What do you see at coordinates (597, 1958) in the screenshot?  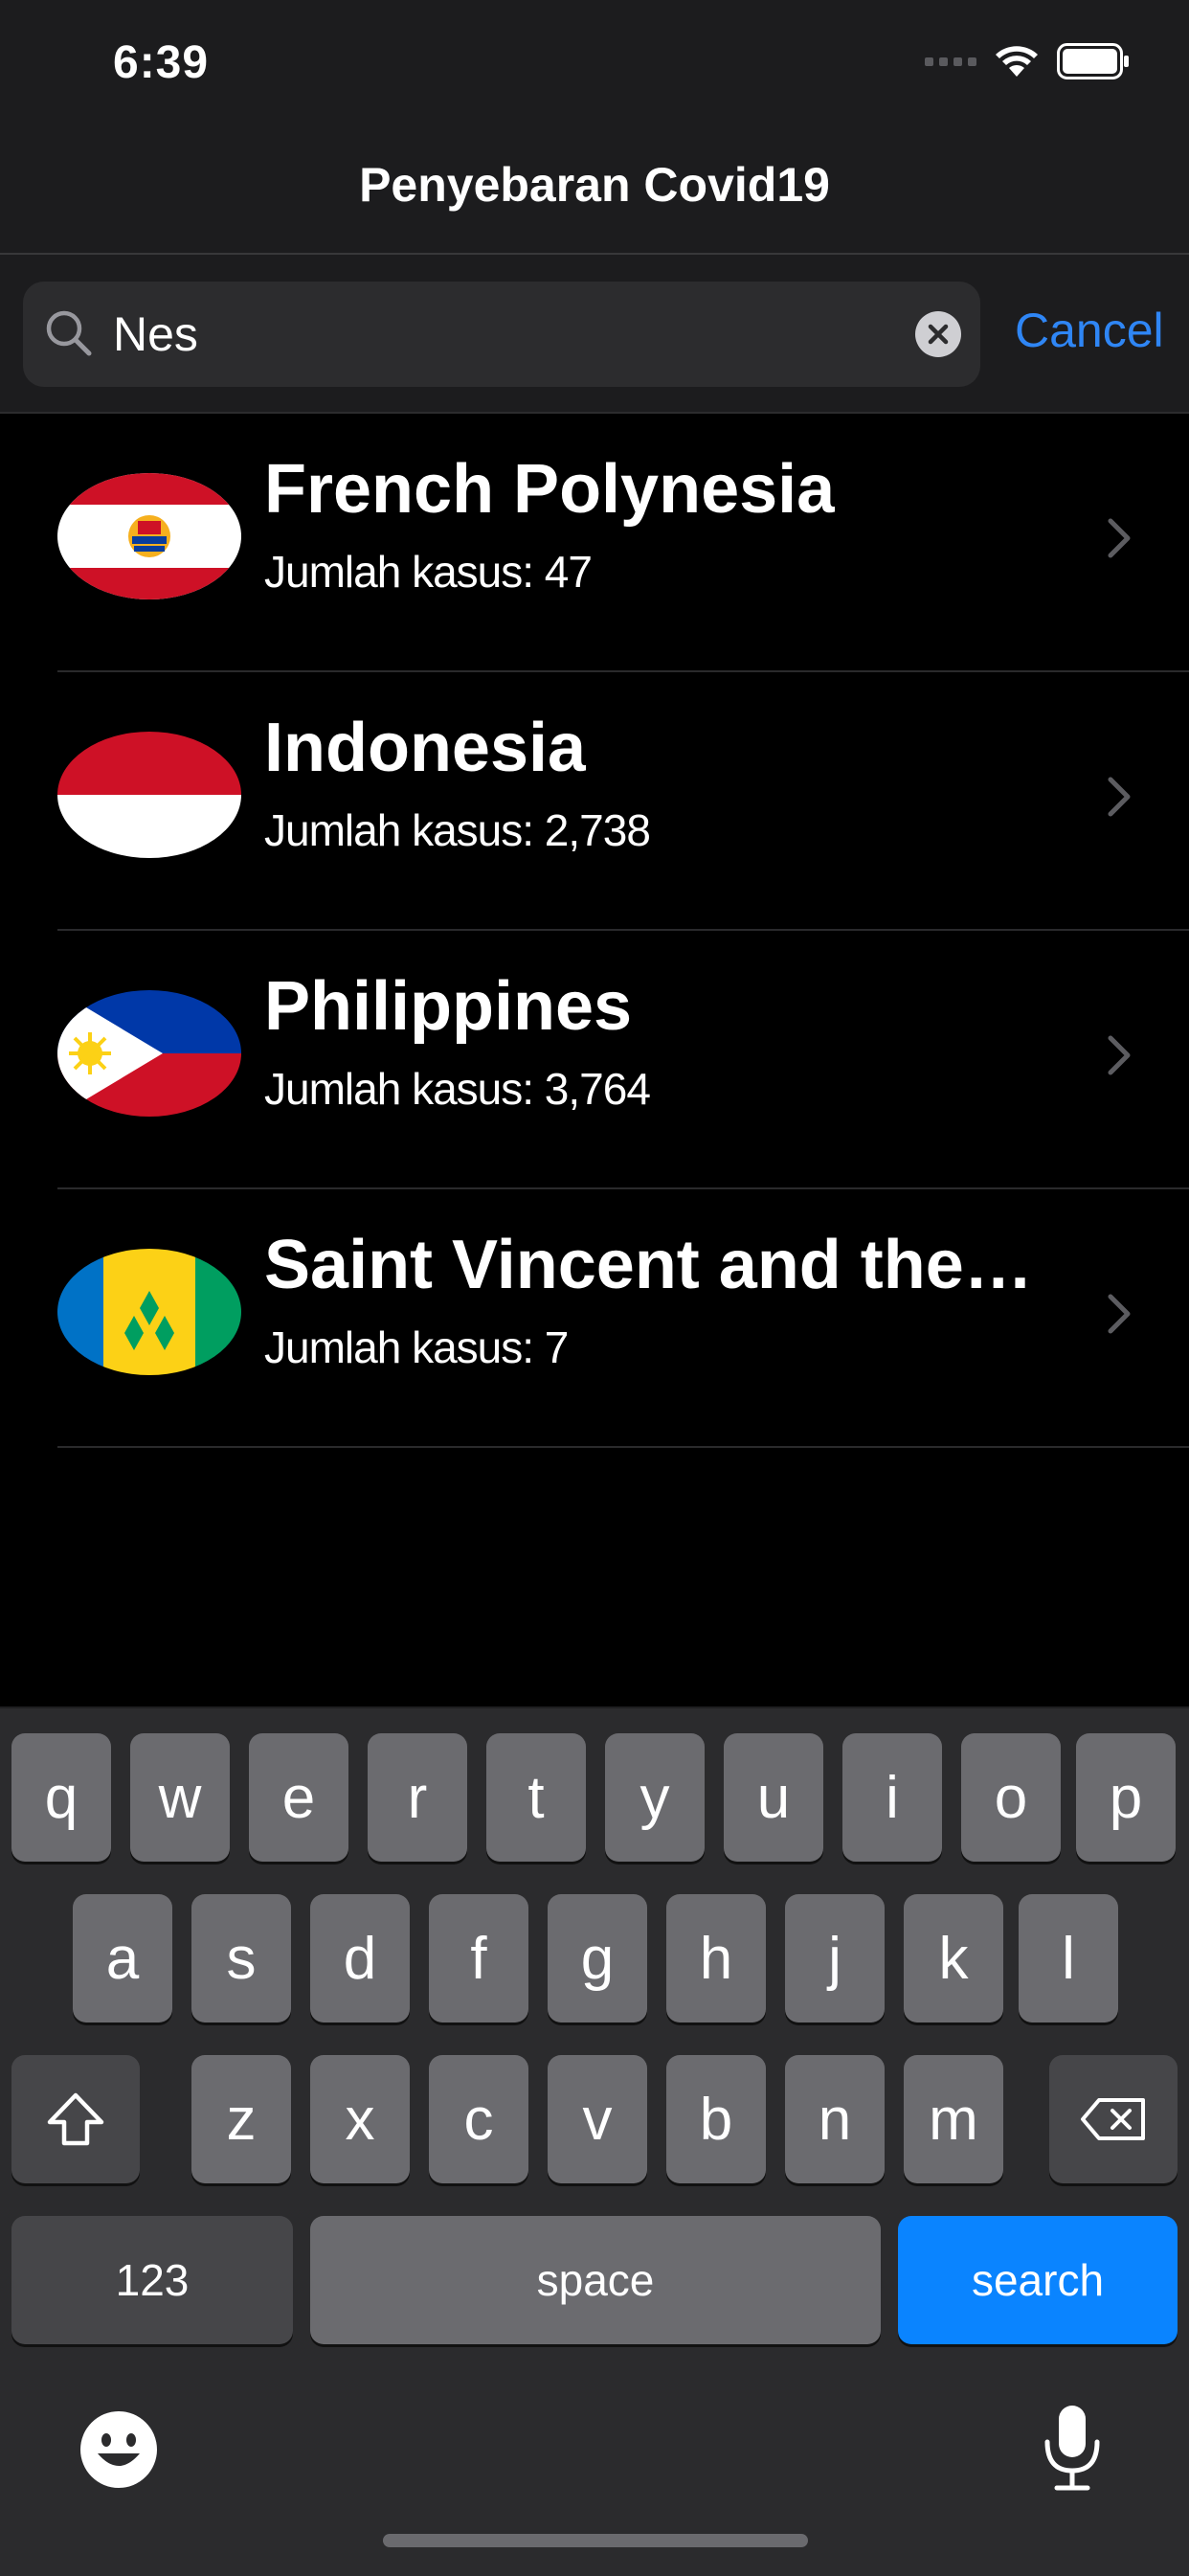 I see `key-g: g` at bounding box center [597, 1958].